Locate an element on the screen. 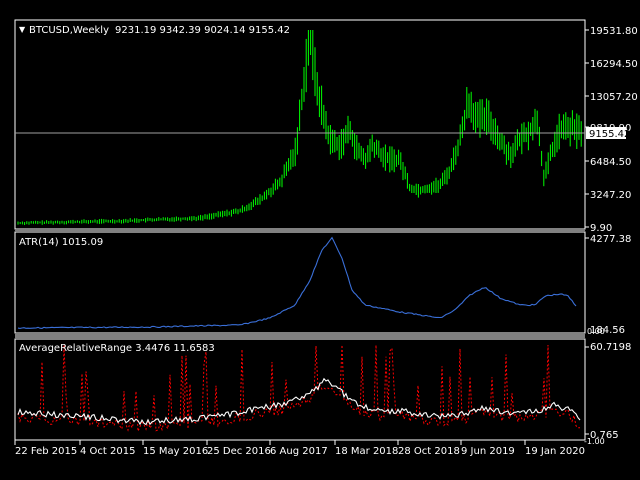  arr-tick: 60.7198 is located at coordinates (610, 347).